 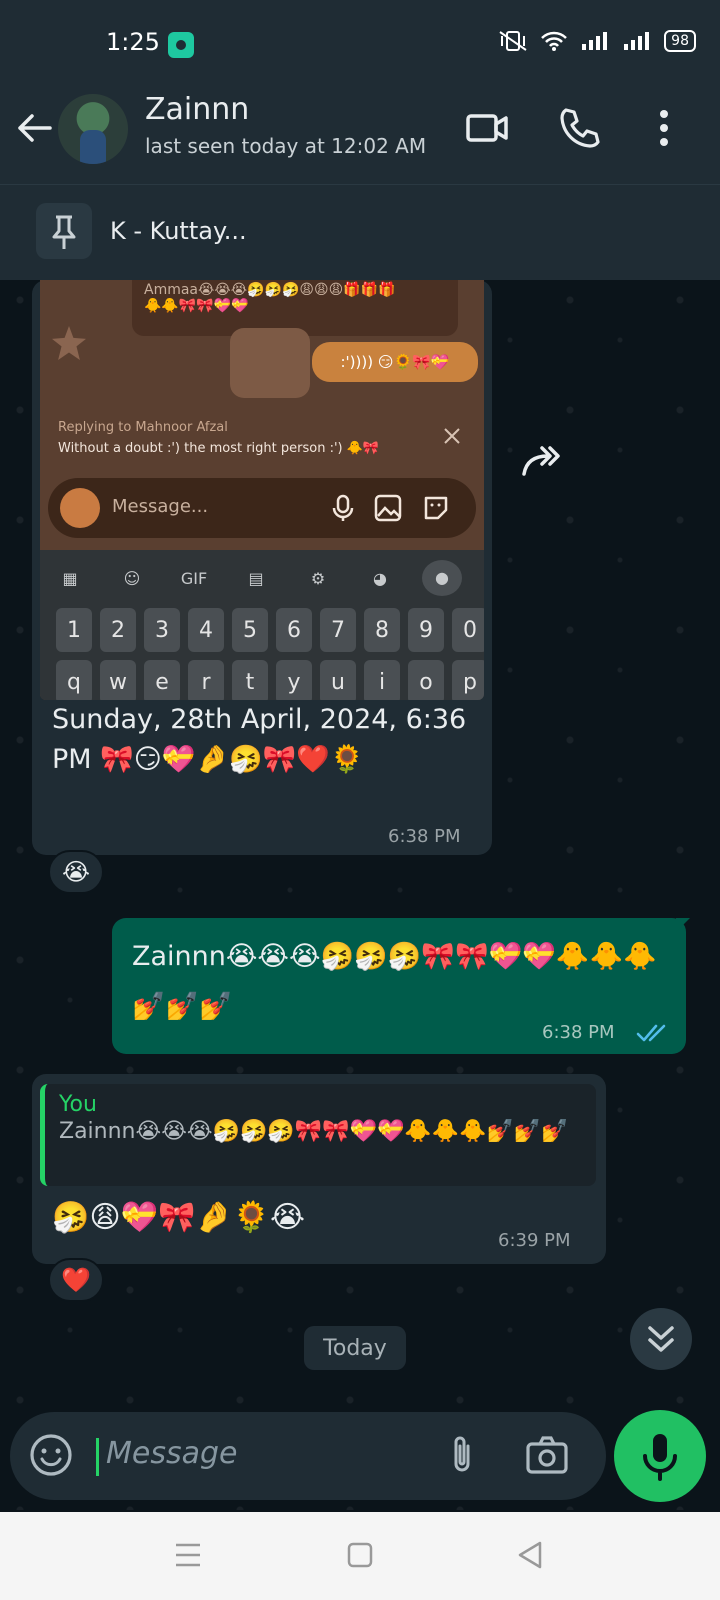 I want to click on scroll-to-bottom-button, so click(x=661, y=1339).